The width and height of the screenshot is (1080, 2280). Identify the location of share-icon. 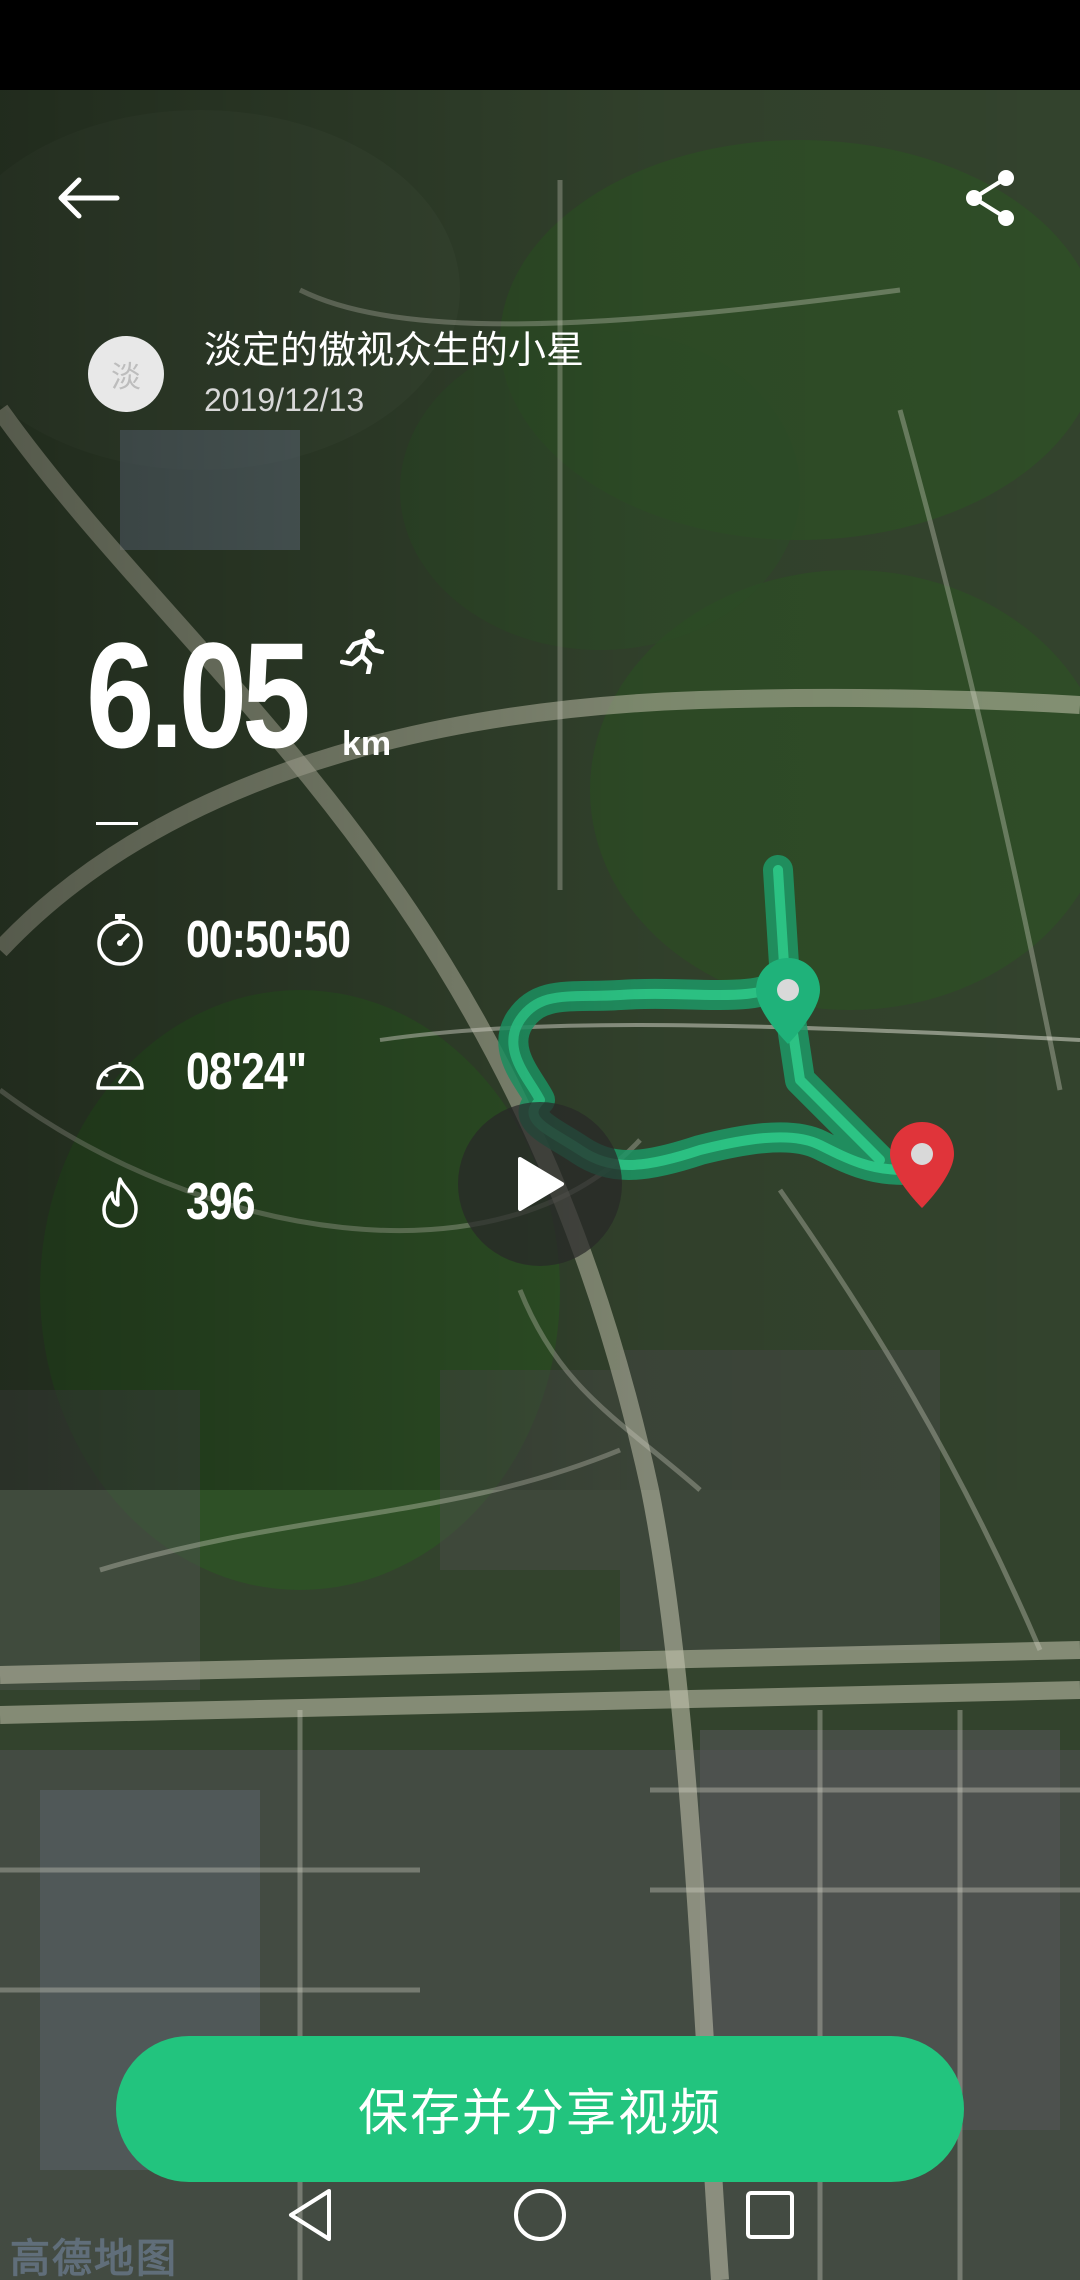
(990, 198).